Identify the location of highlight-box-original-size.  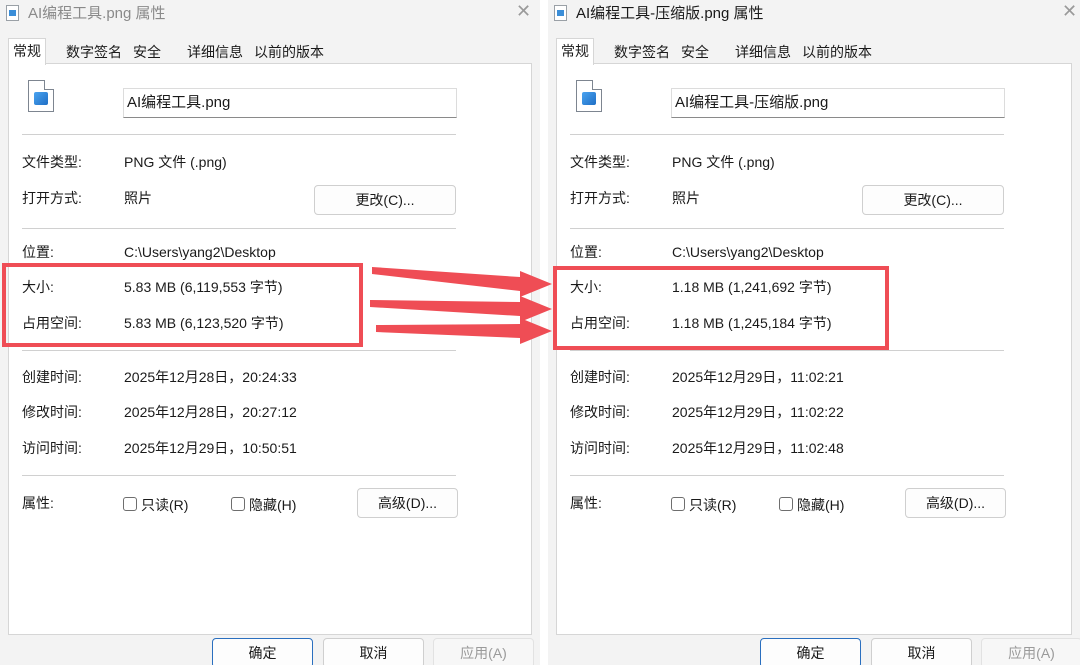
(182, 305).